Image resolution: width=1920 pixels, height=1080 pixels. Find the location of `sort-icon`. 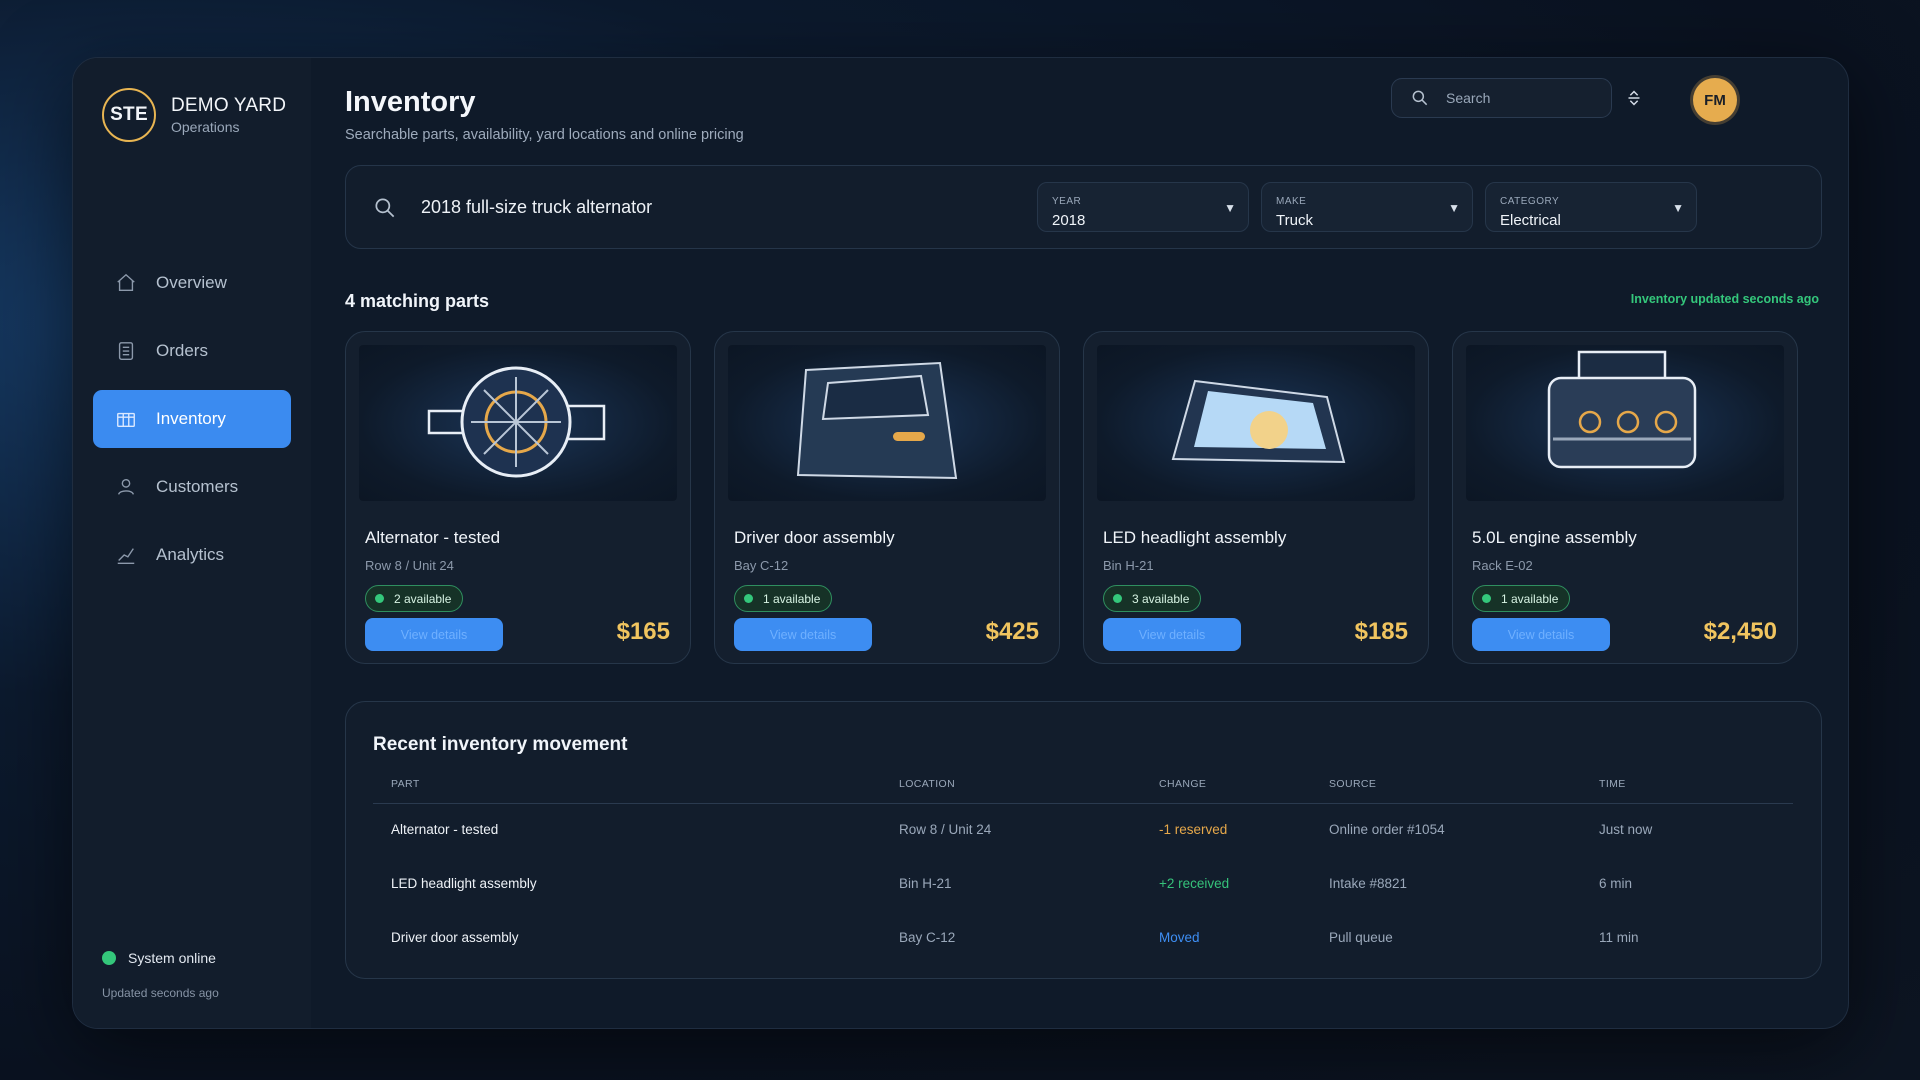

sort-icon is located at coordinates (1634, 98).